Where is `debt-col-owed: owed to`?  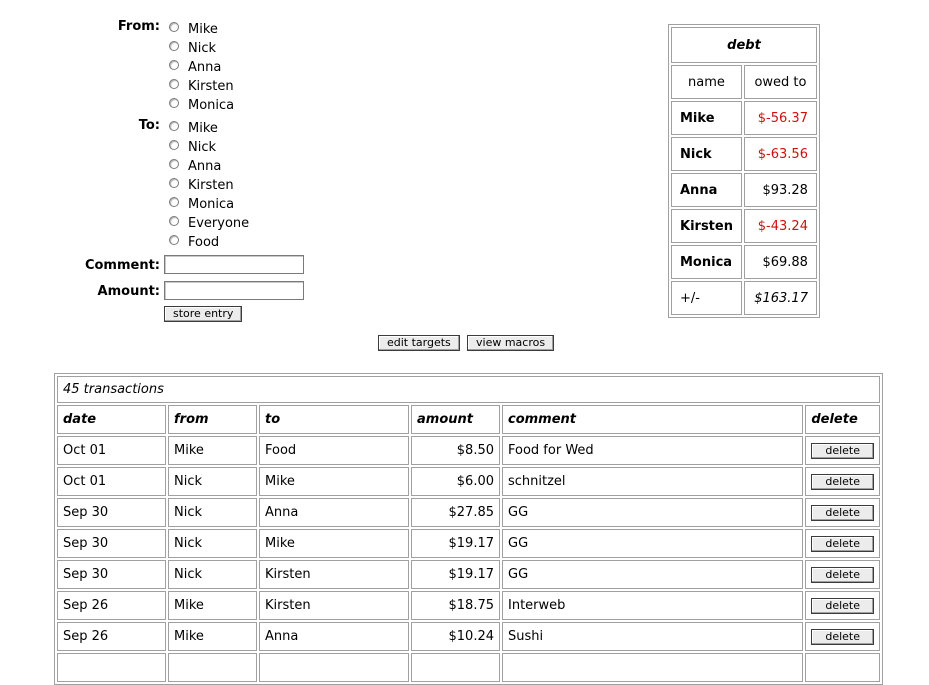
debt-col-owed: owed to is located at coordinates (780, 82).